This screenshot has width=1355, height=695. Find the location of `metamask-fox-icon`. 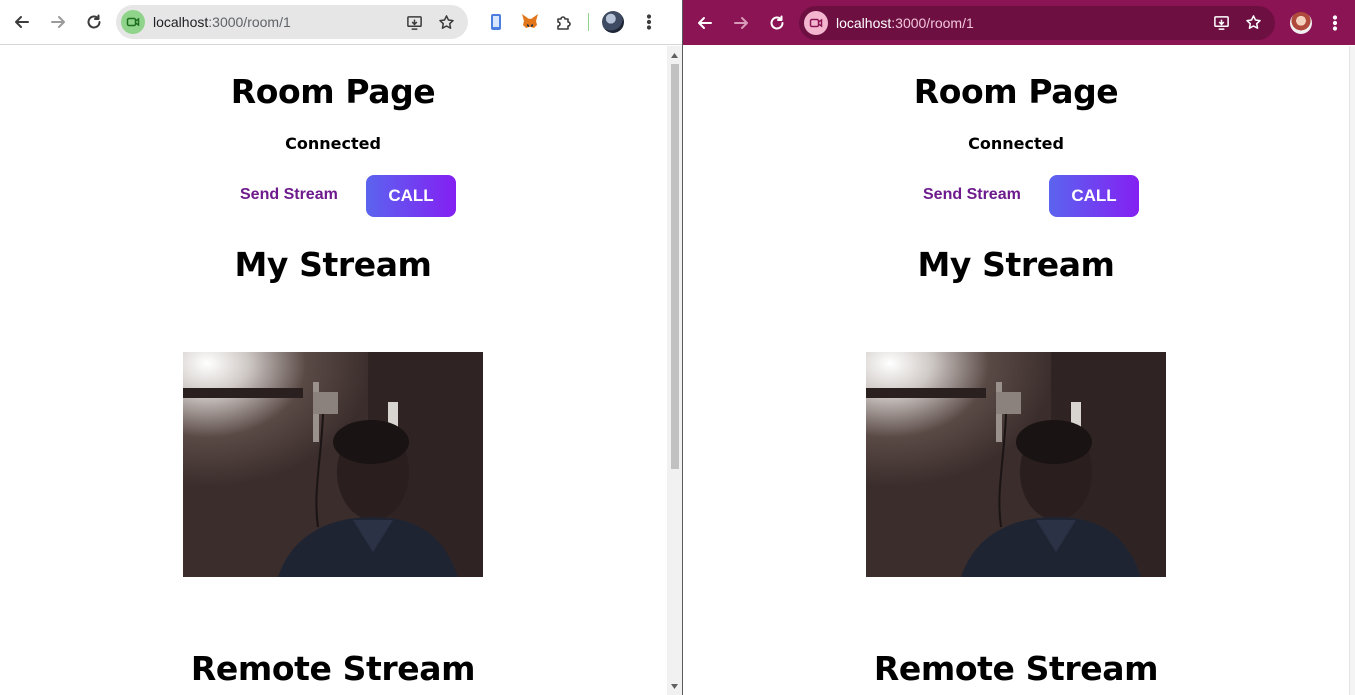

metamask-fox-icon is located at coordinates (530, 22).